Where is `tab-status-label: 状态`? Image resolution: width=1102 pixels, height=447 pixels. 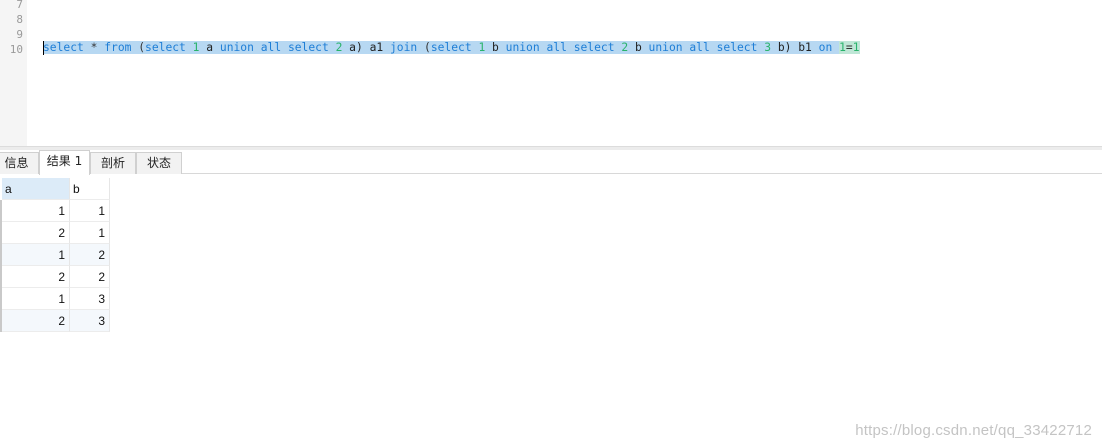 tab-status-label: 状态 is located at coordinates (158, 163).